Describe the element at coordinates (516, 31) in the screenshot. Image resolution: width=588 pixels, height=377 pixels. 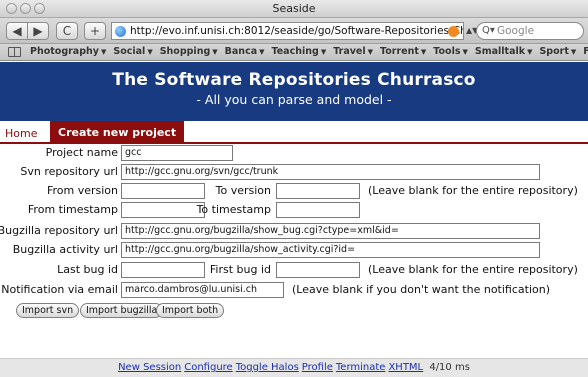
I see `search-placeholder: Google` at that location.